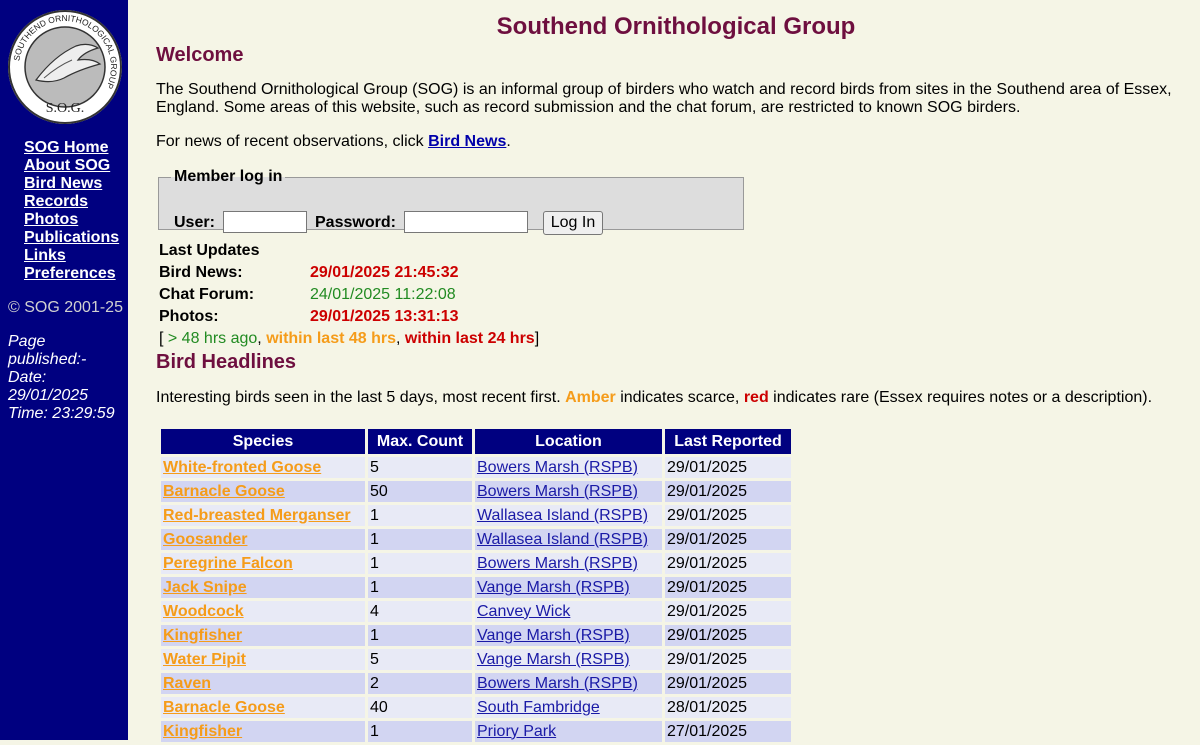 The image size is (1200, 745). I want to click on chat-forum-update-time: 24/01/2025 11:22:08, so click(383, 294).